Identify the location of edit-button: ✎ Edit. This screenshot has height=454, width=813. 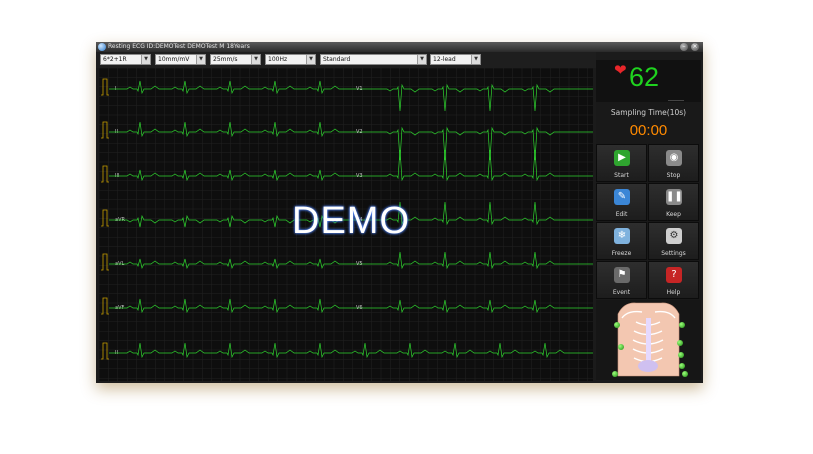
(621, 202).